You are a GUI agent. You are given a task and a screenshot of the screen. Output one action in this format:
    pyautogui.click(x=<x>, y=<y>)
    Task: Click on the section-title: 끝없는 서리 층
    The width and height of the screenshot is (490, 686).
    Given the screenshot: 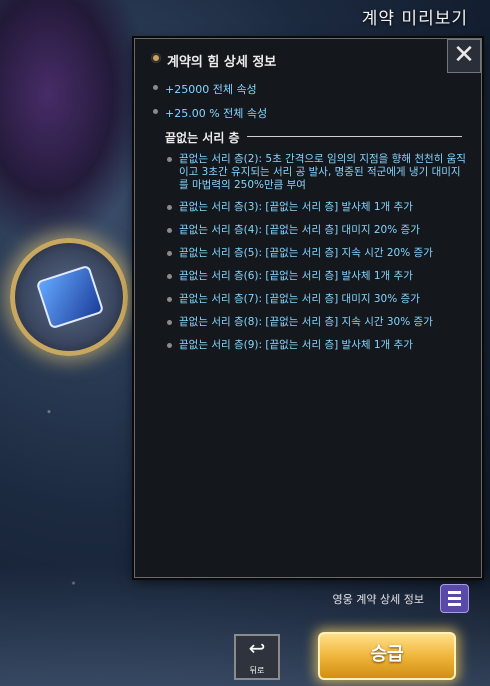 What is the action you would take?
    pyautogui.click(x=202, y=138)
    